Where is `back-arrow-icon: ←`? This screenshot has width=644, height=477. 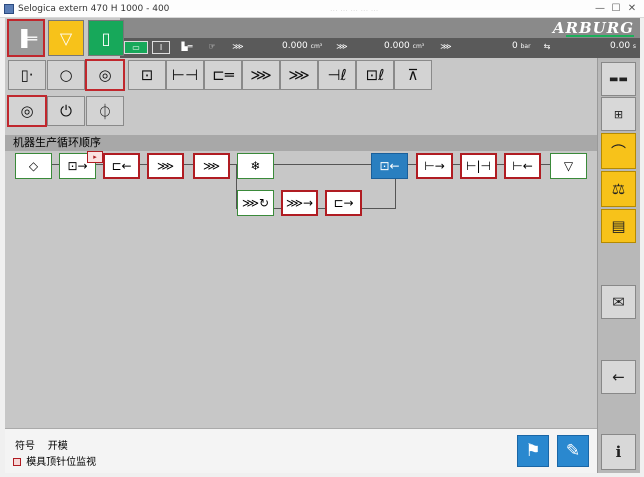
back-arrow-icon: ← is located at coordinates (618, 377).